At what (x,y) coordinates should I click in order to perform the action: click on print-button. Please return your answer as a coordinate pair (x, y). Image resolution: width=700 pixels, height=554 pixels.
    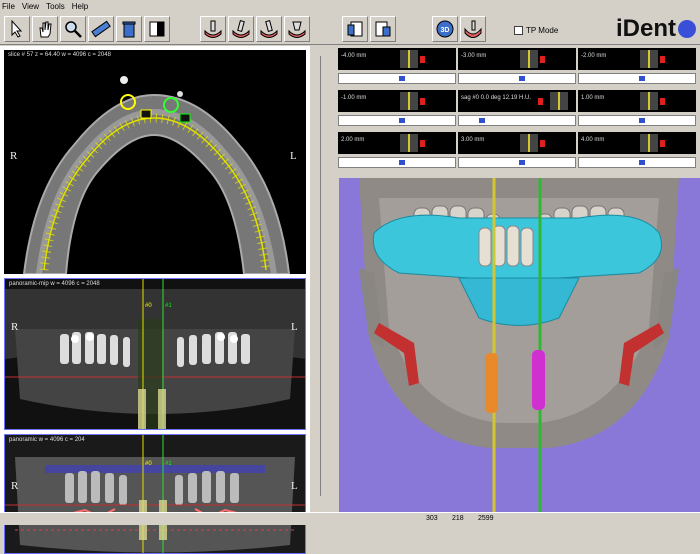
    Looking at the image, I should click on (383, 29).